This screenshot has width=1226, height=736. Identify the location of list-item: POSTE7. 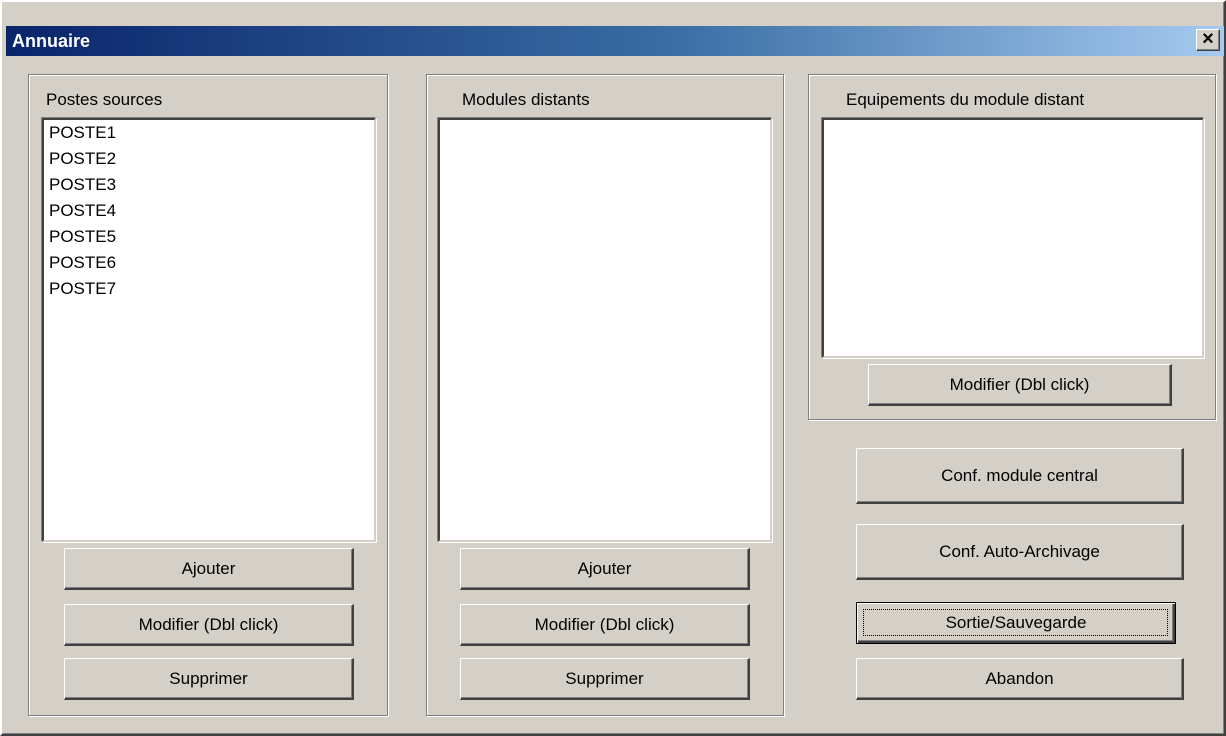
(209, 289).